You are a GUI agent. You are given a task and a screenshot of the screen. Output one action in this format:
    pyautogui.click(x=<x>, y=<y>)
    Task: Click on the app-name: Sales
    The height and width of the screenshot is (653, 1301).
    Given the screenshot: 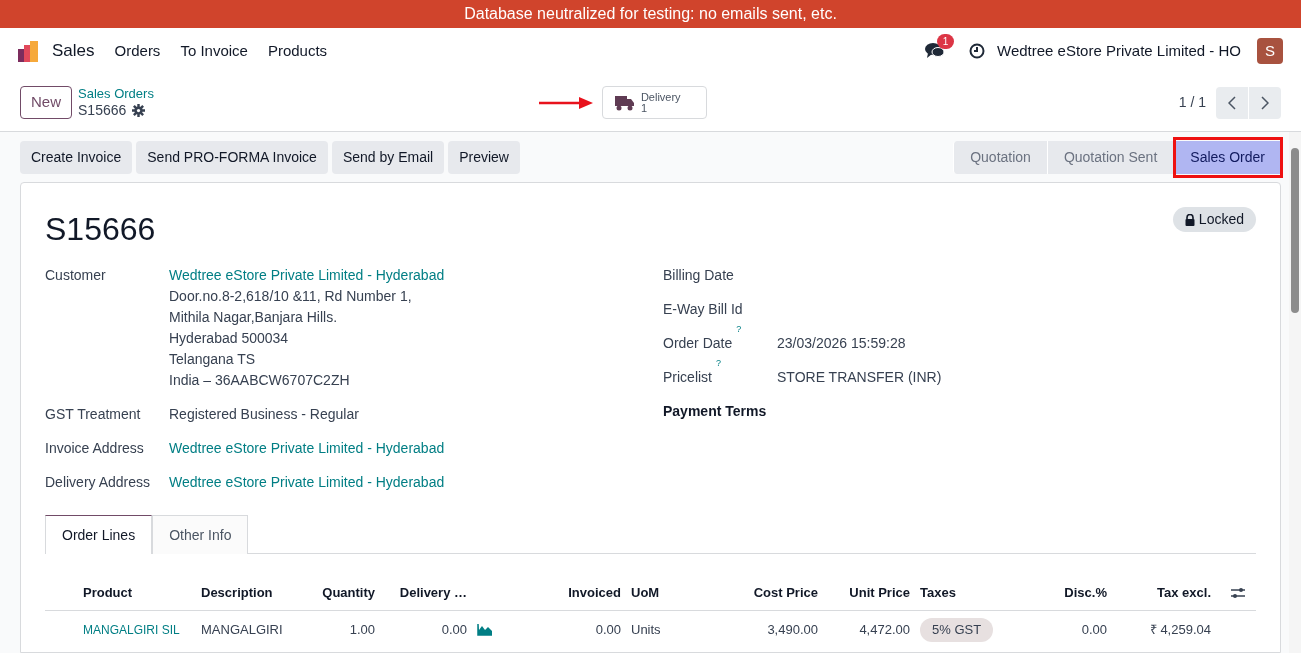 What is the action you would take?
    pyautogui.click(x=73, y=51)
    